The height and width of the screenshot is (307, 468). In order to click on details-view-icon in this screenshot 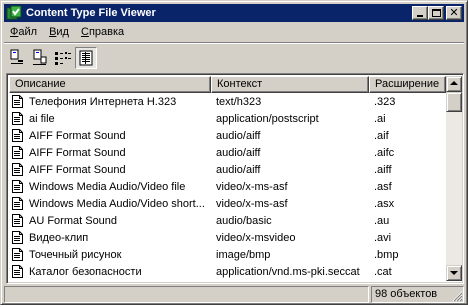, I will do `click(86, 60)`.